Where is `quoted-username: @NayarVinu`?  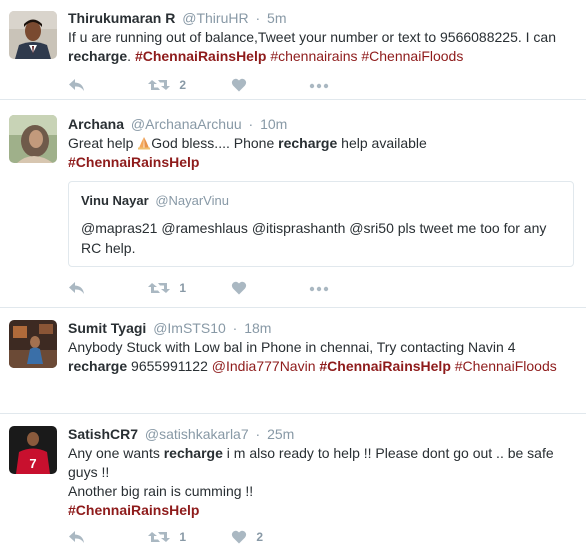 quoted-username: @NayarVinu is located at coordinates (192, 200).